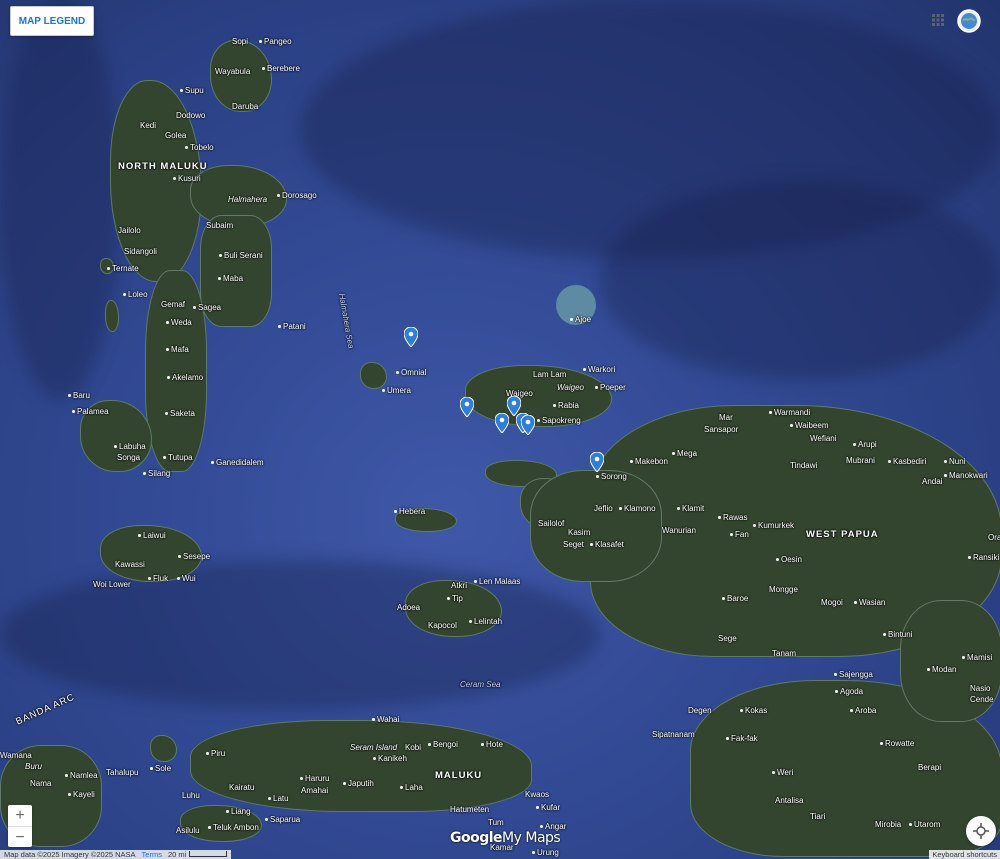 Image resolution: width=1000 pixels, height=859 pixels. What do you see at coordinates (140, 251) in the screenshot?
I see `place-label: Sidangoli` at bounding box center [140, 251].